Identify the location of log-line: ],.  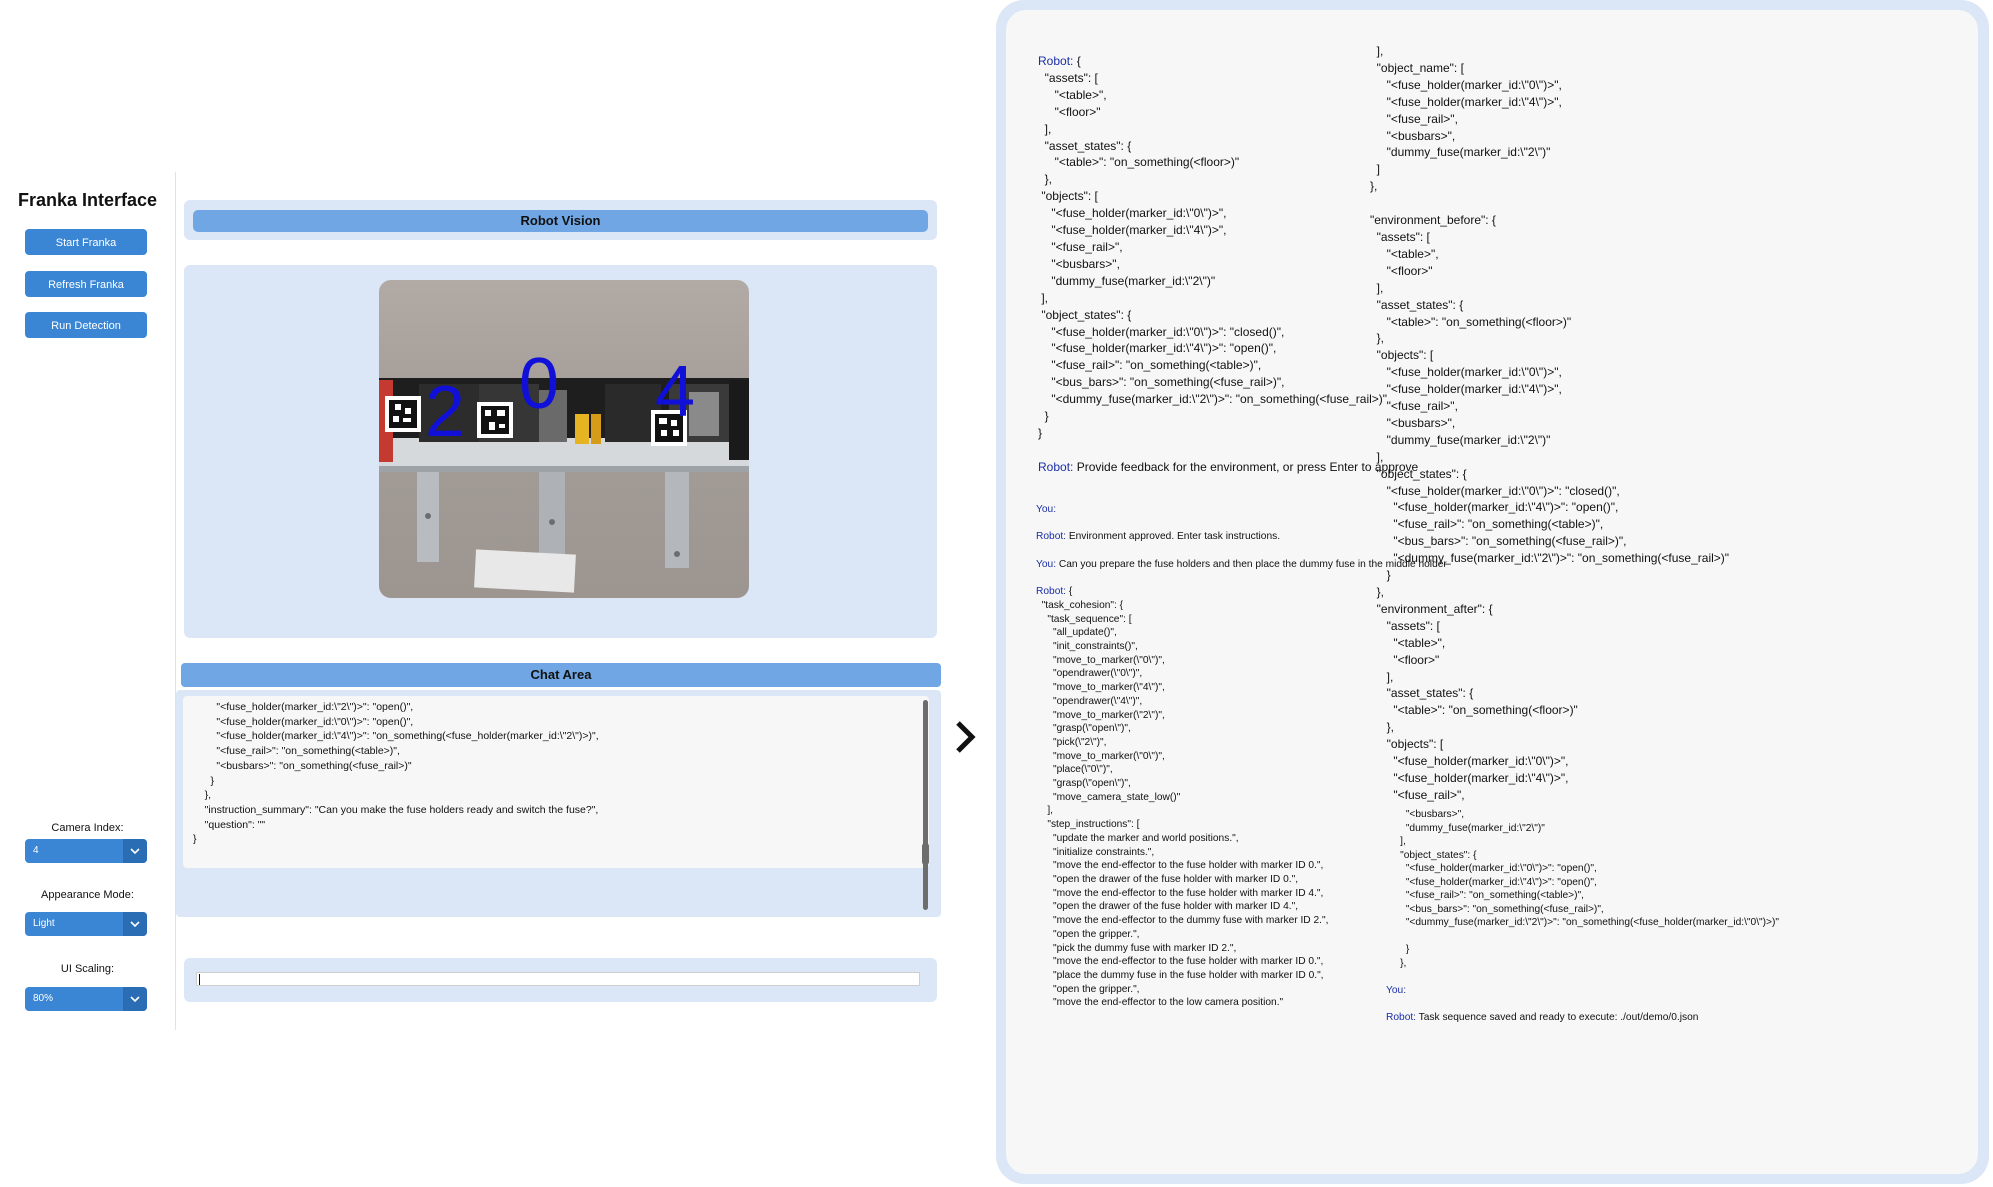
(1549, 51).